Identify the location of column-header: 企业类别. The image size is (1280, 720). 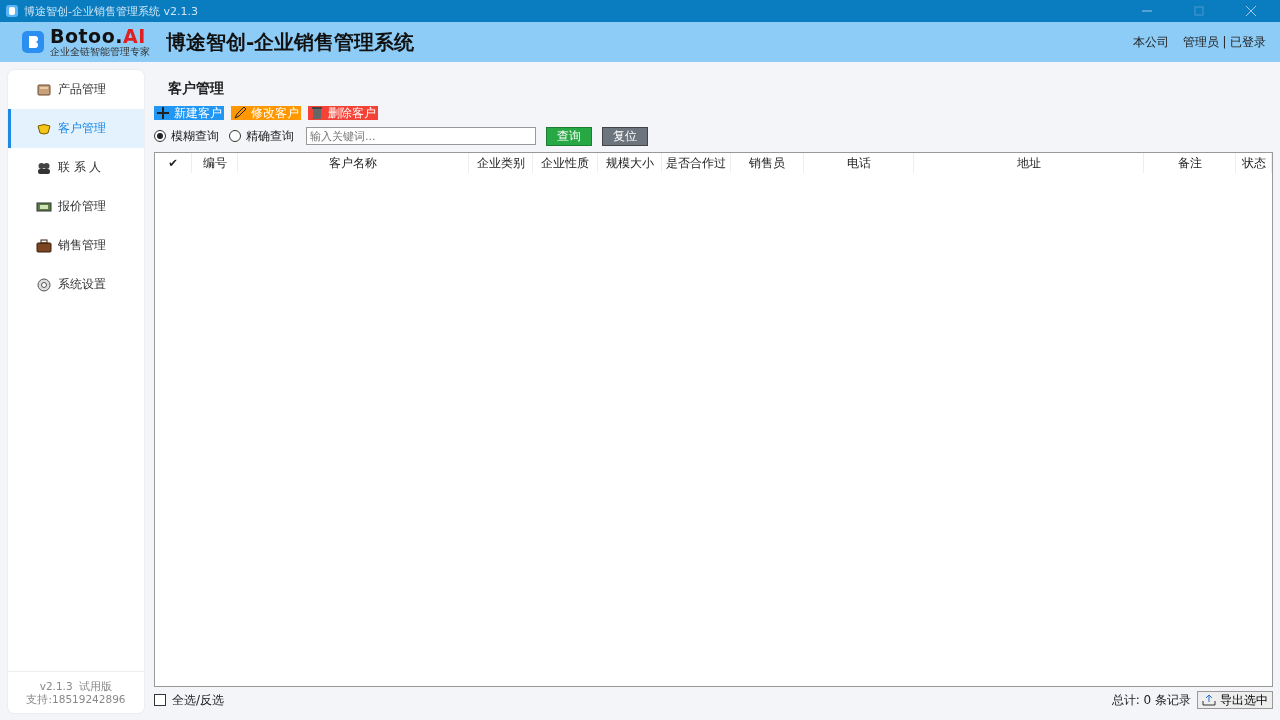
(501, 163).